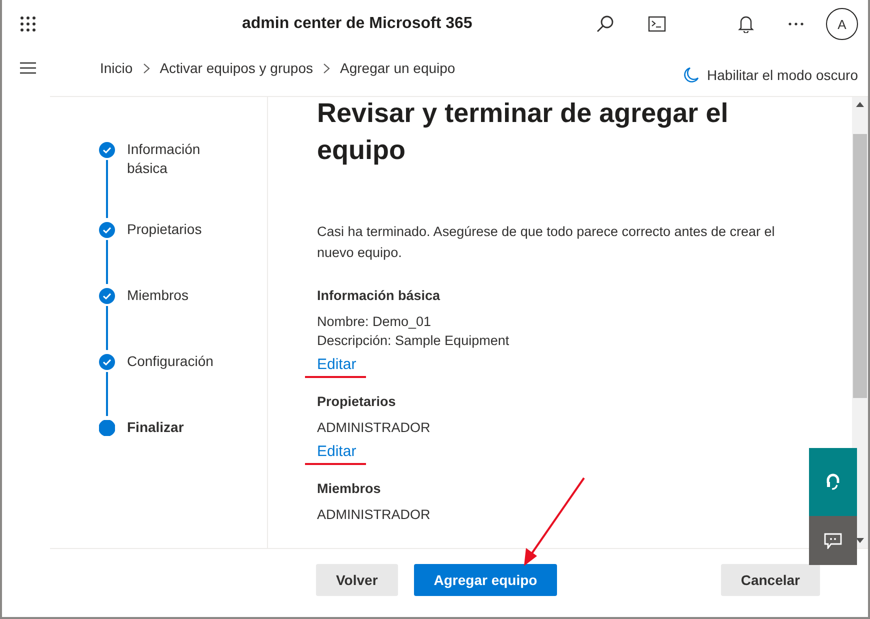 Image resolution: width=870 pixels, height=619 pixels. I want to click on help-button, so click(833, 482).